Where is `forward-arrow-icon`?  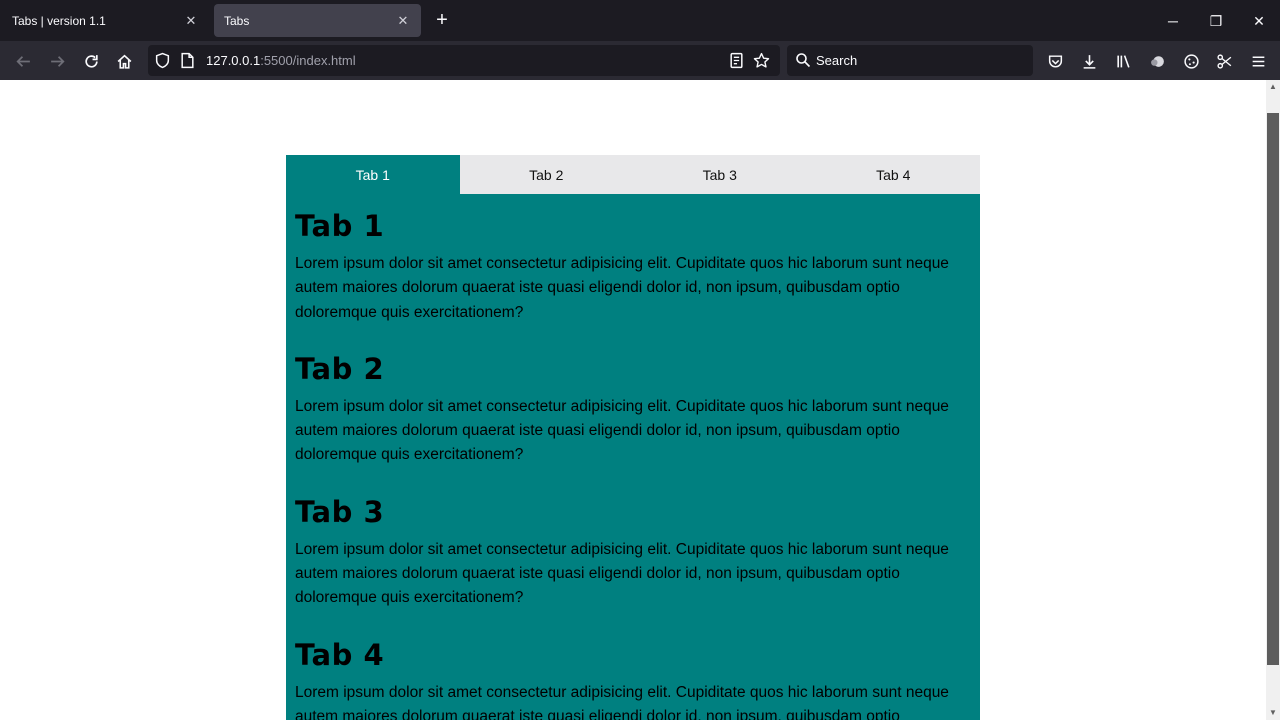 forward-arrow-icon is located at coordinates (57, 61).